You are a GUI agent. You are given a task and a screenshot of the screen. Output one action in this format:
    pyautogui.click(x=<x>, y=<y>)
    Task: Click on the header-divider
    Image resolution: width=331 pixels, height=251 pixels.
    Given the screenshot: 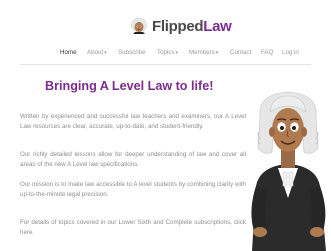 What is the action you would take?
    pyautogui.click(x=165, y=64)
    